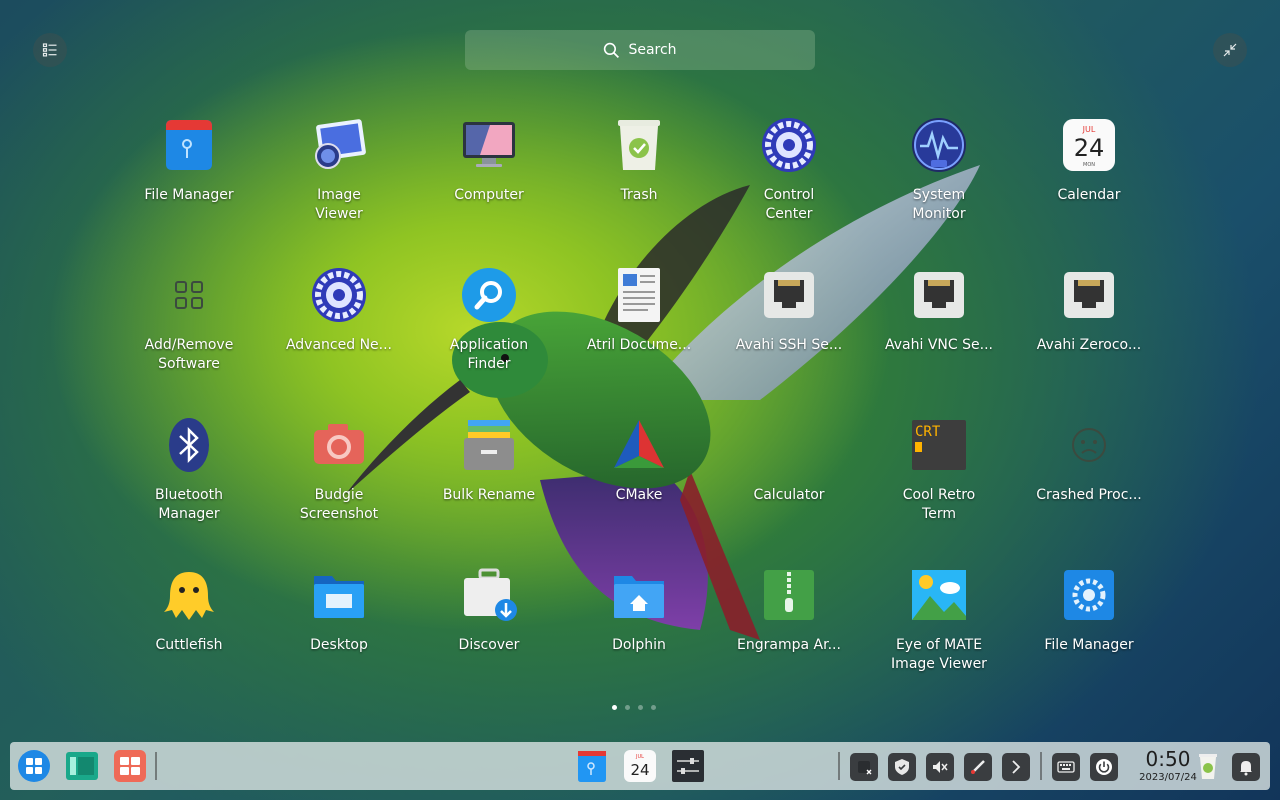 Image resolution: width=1280 pixels, height=800 pixels. I want to click on tray-network, so click(864, 767).